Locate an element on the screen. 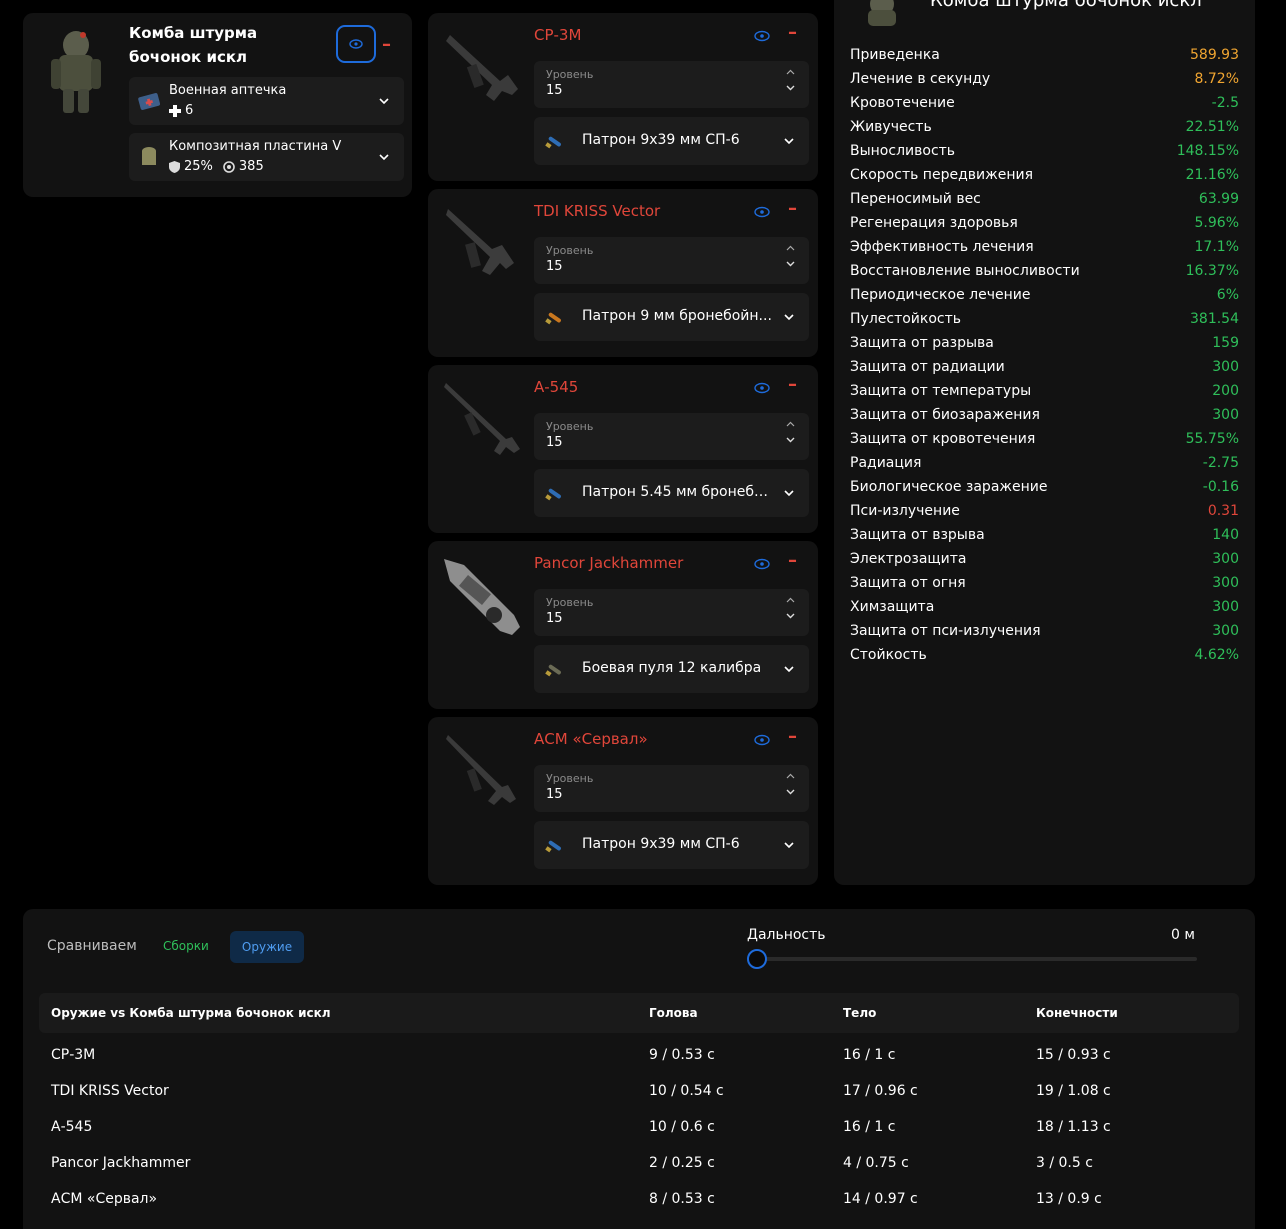  armor-visibility-button is located at coordinates (356, 44).